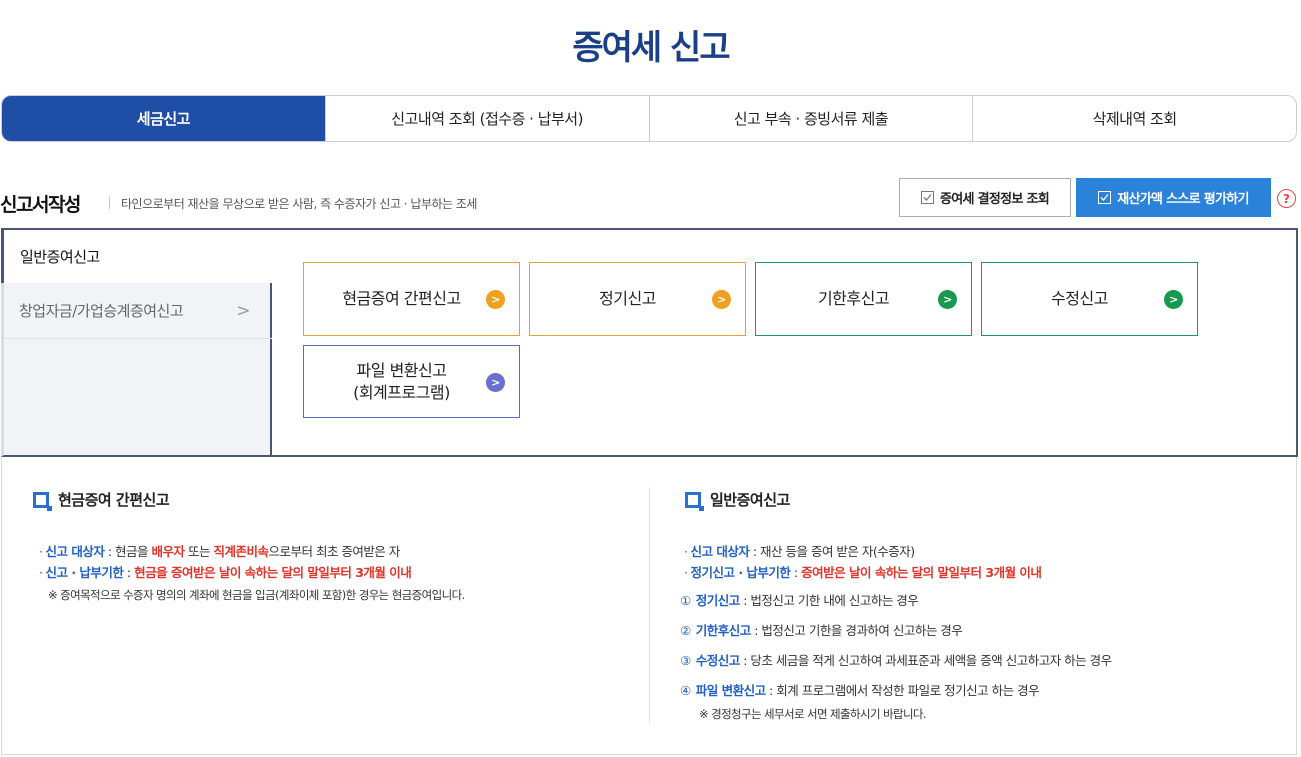 This screenshot has width=1301, height=757. I want to click on info-right-target: · 신고 대상자 : 재산 등을 증여 받은 자(수증자), so click(799, 550).